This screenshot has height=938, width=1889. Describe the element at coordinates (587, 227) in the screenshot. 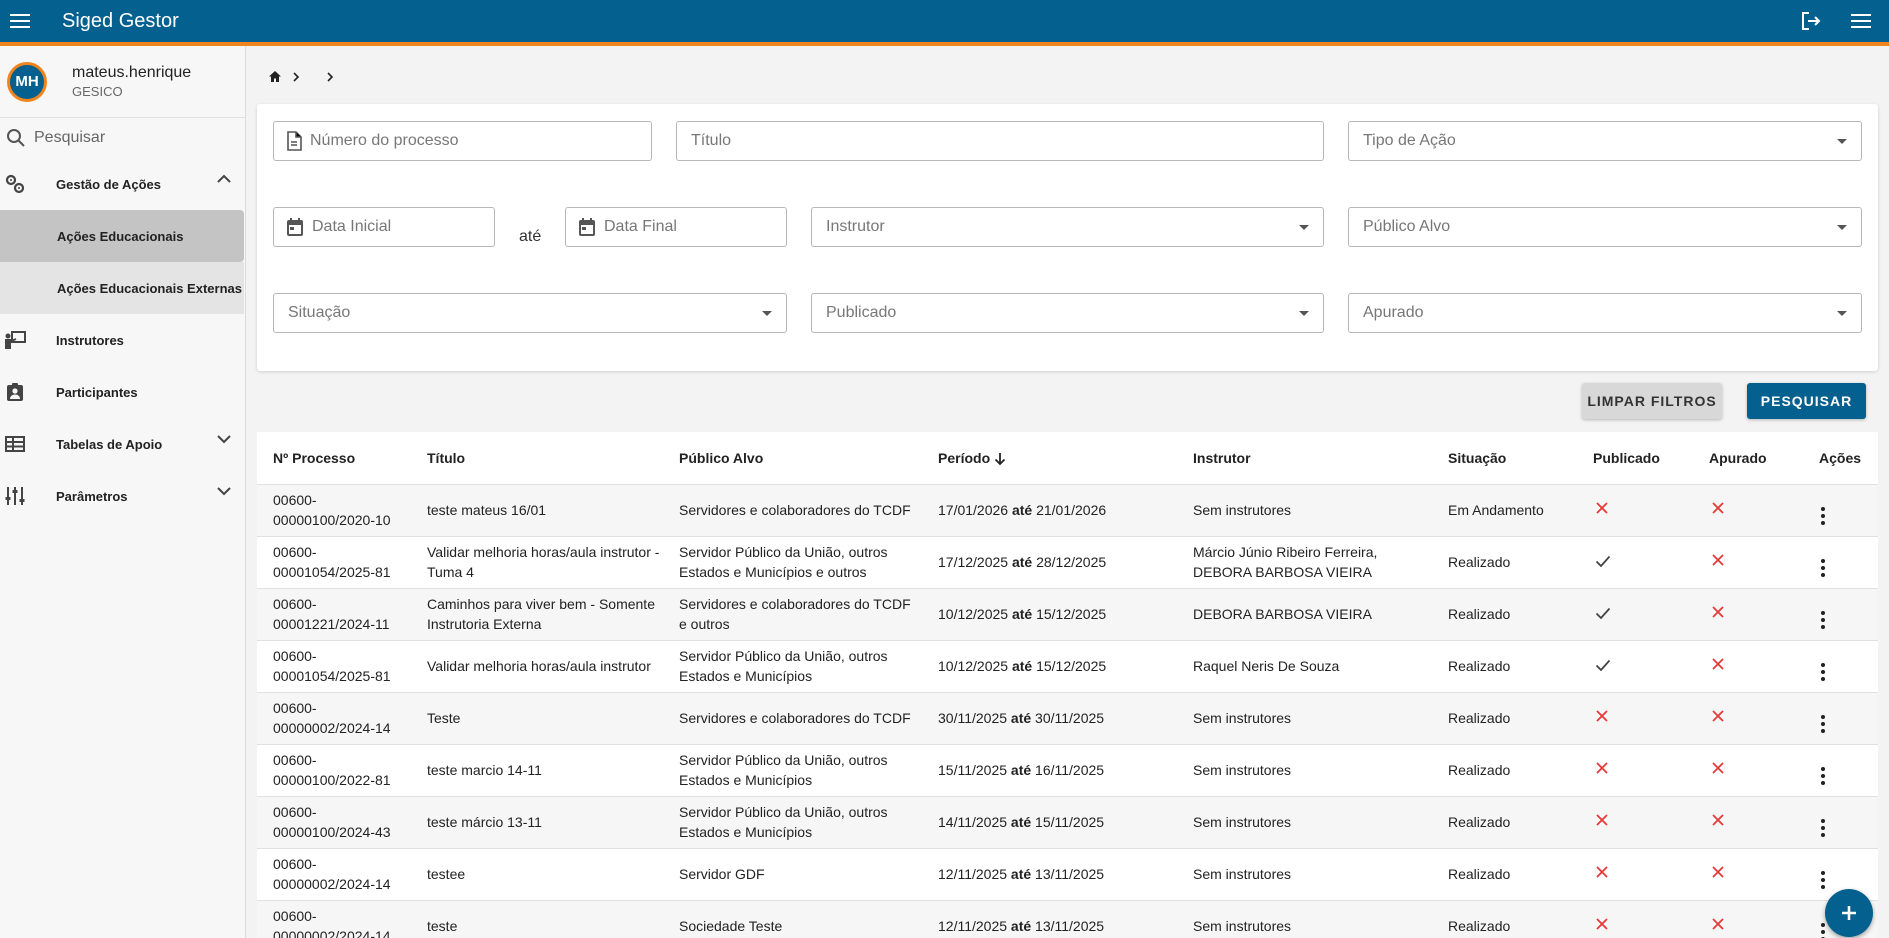

I see `calendar-icon` at that location.